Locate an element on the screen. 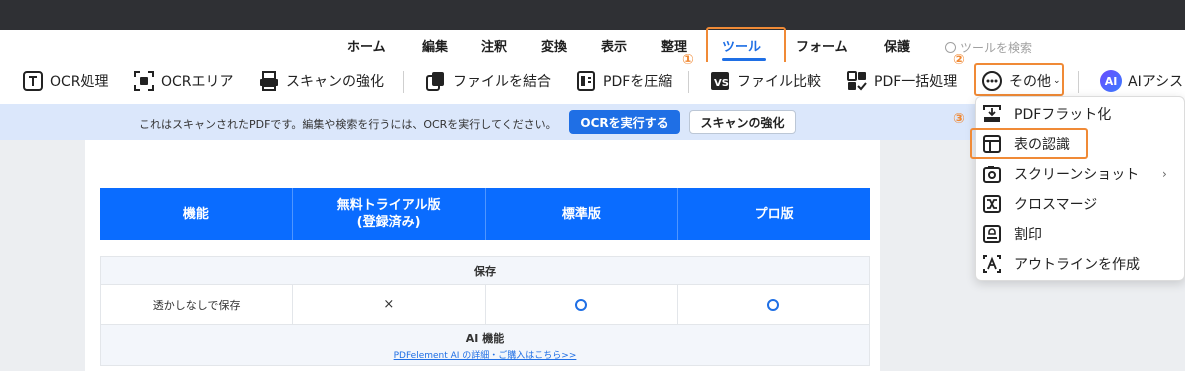 The image size is (1185, 371). batch-process-icon is located at coordinates (857, 81).